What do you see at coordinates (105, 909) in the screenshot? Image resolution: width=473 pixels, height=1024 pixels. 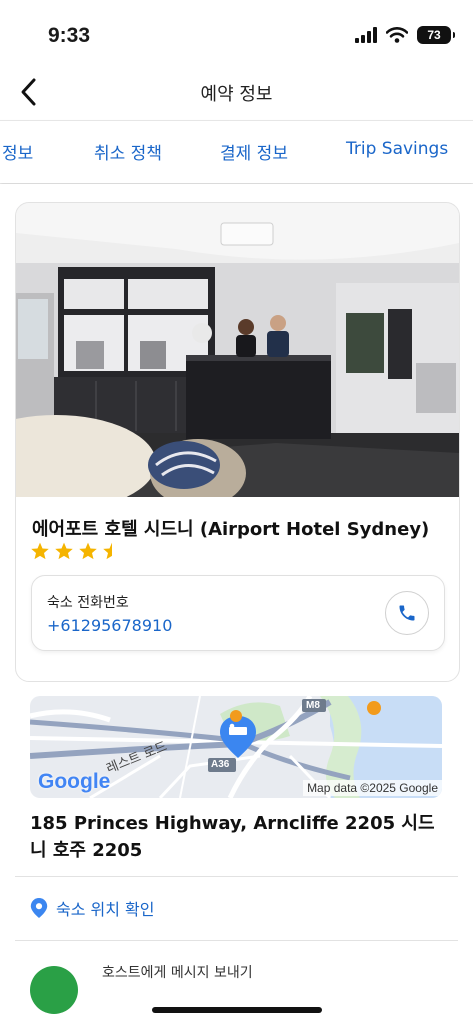 I see `view-location-label: 숙소 위치 확인` at bounding box center [105, 909].